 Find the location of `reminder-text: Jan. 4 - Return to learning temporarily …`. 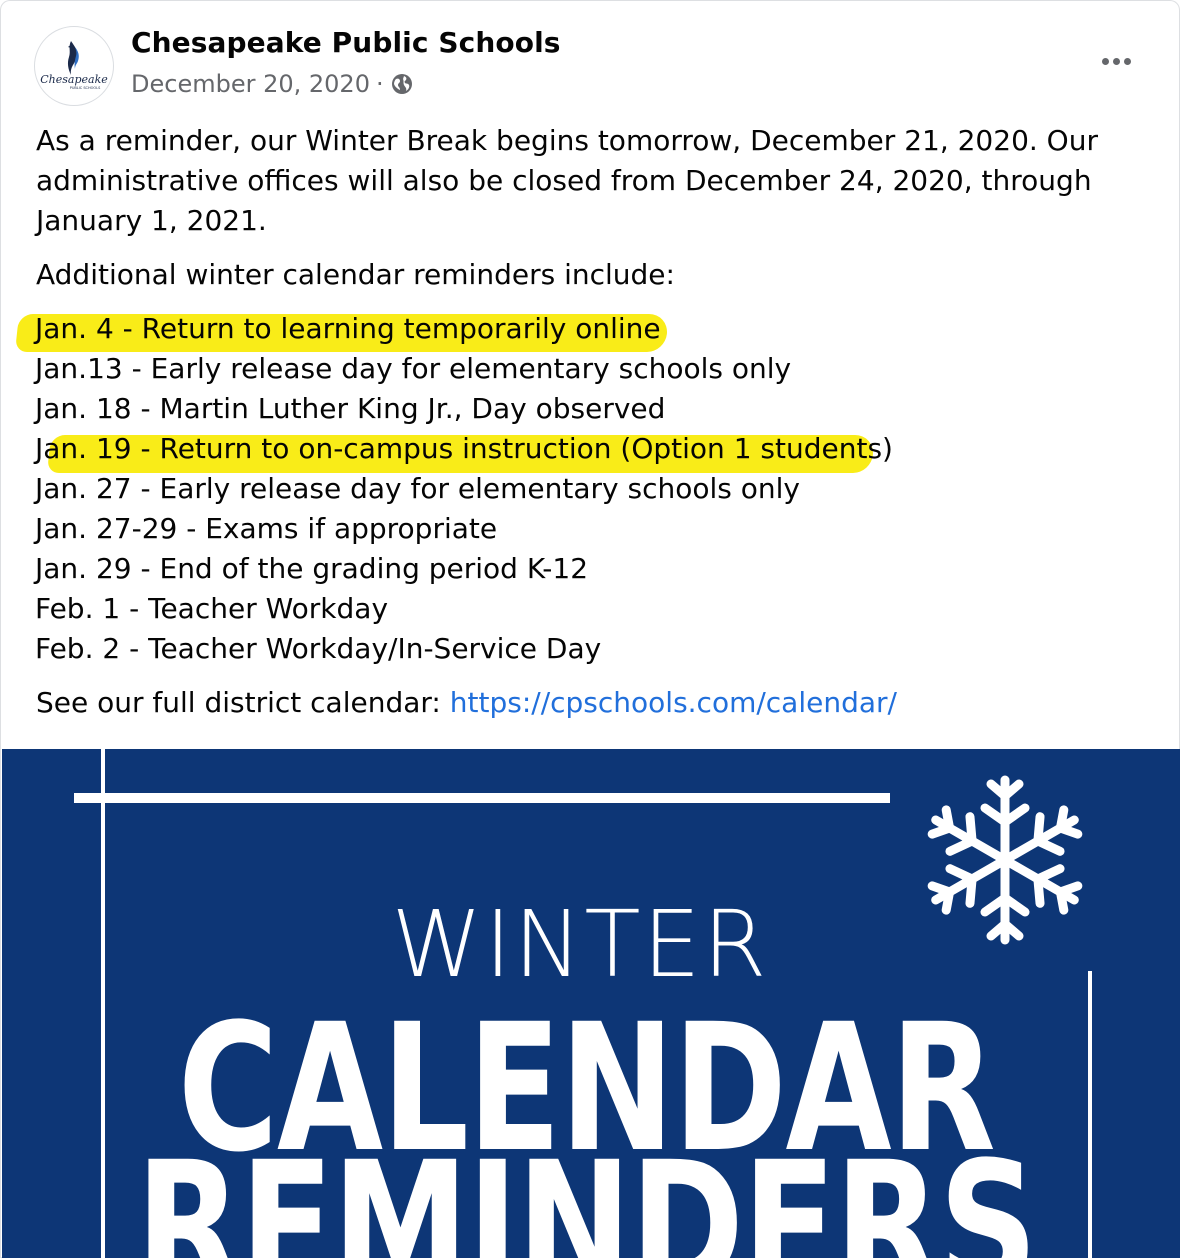

reminder-text: Jan. 4 - Return to learning temporarily … is located at coordinates (348, 328).